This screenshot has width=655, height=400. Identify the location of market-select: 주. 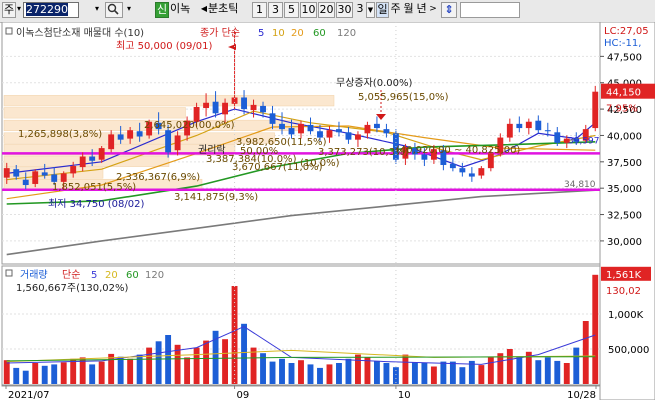
(9, 10).